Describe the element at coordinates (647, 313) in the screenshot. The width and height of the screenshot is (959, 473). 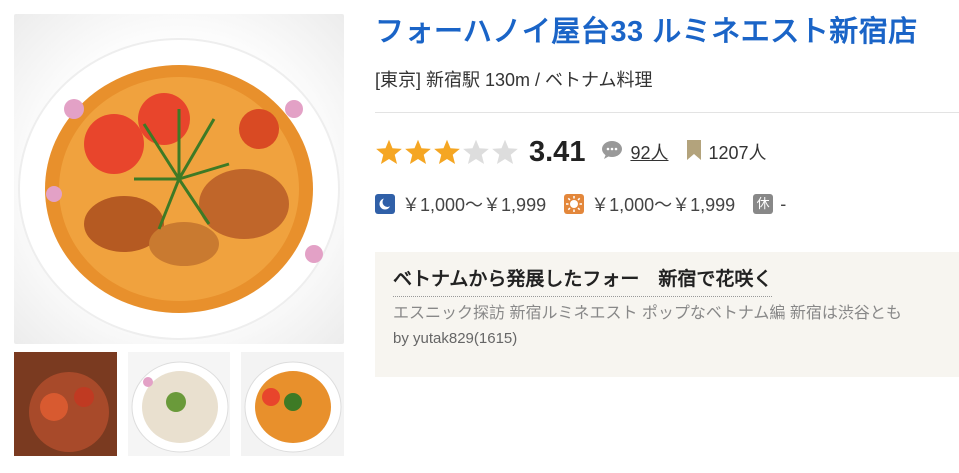
I see `review-excerpt: エスニック探訪 新宿ルミネエスト ポップなベトナム編 新宿は渋谷とも` at that location.